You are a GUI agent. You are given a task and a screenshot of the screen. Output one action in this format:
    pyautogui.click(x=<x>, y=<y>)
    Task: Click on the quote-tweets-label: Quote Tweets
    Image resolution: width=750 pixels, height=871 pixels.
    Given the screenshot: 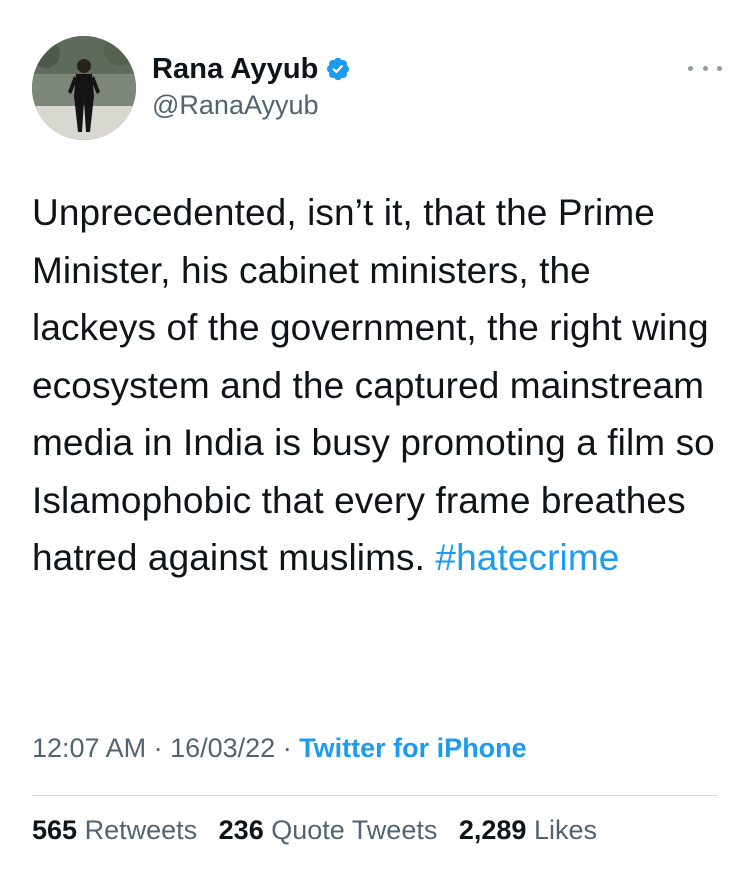 What is the action you would take?
    pyautogui.click(x=354, y=830)
    